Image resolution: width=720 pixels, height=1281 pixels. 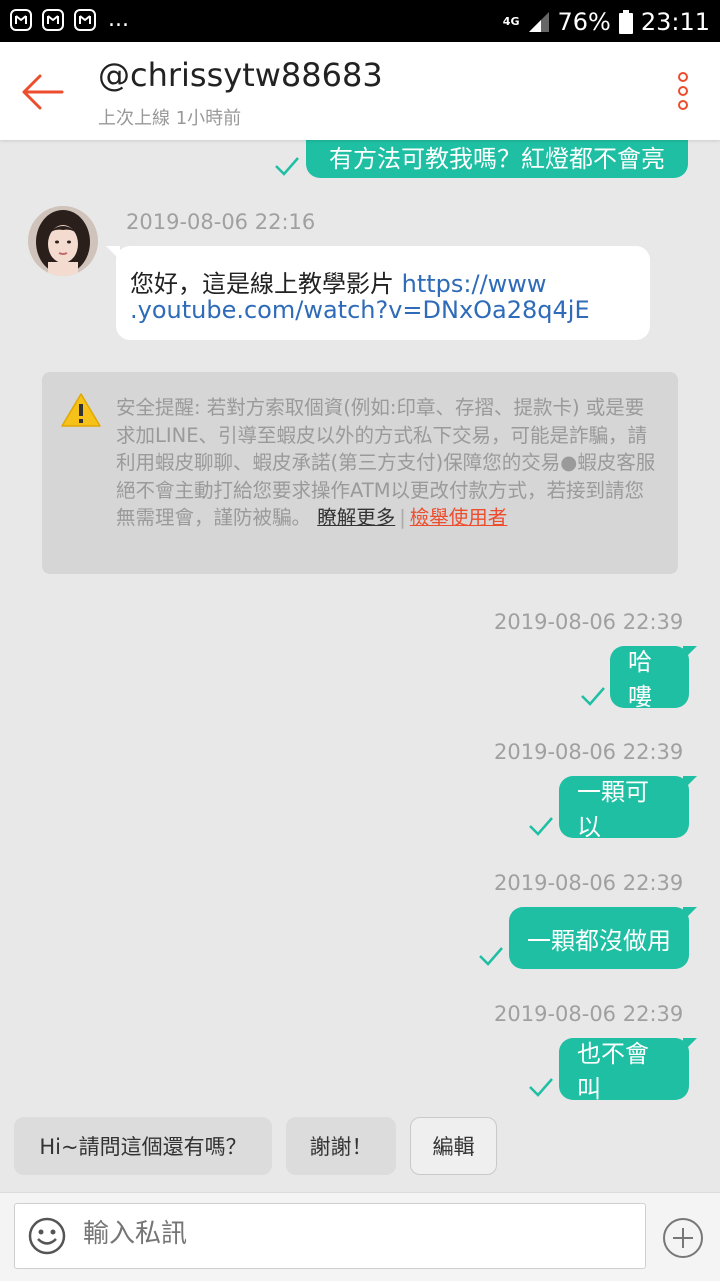 What do you see at coordinates (221, 222) in the screenshot?
I see `message-timestamp: 2019-08-06 22:16` at bounding box center [221, 222].